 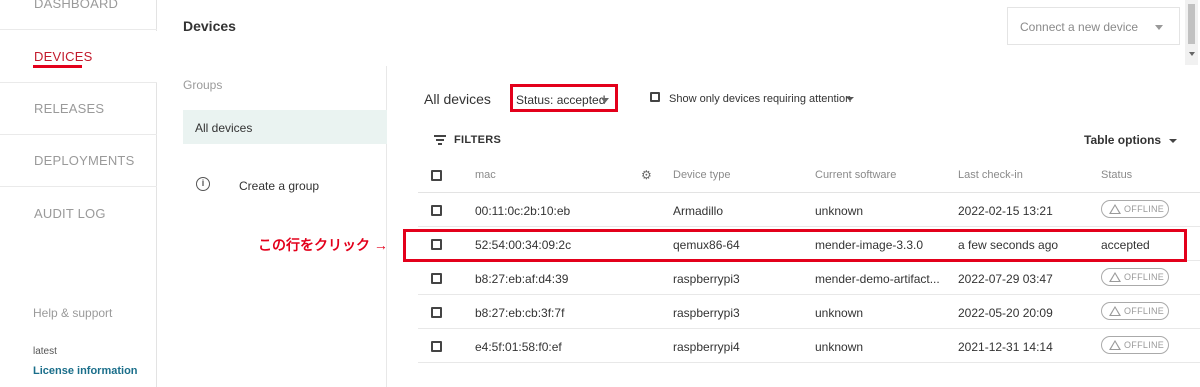 I want to click on connect-device-label: Connect a new device, so click(x=1079, y=27).